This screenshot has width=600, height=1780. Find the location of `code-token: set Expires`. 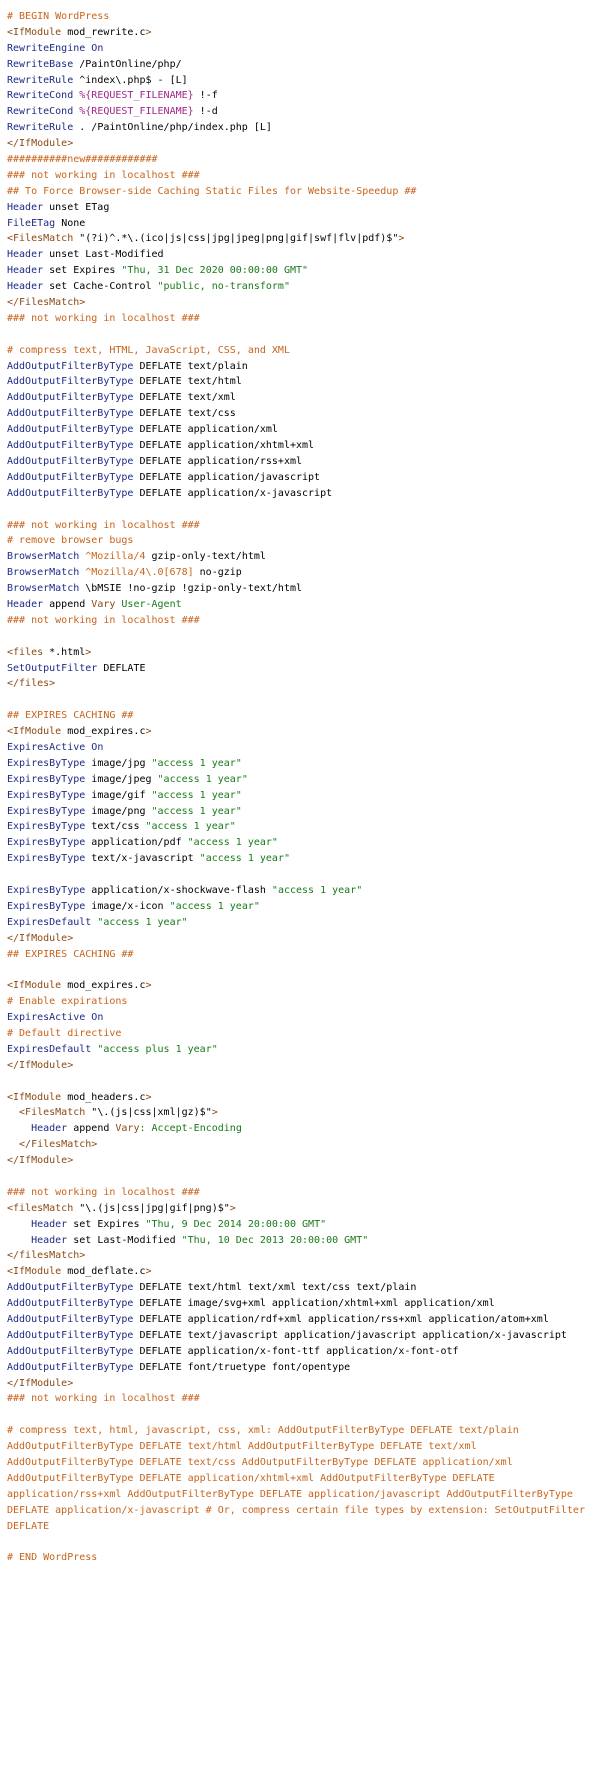

code-token: set Expires is located at coordinates (106, 1224).